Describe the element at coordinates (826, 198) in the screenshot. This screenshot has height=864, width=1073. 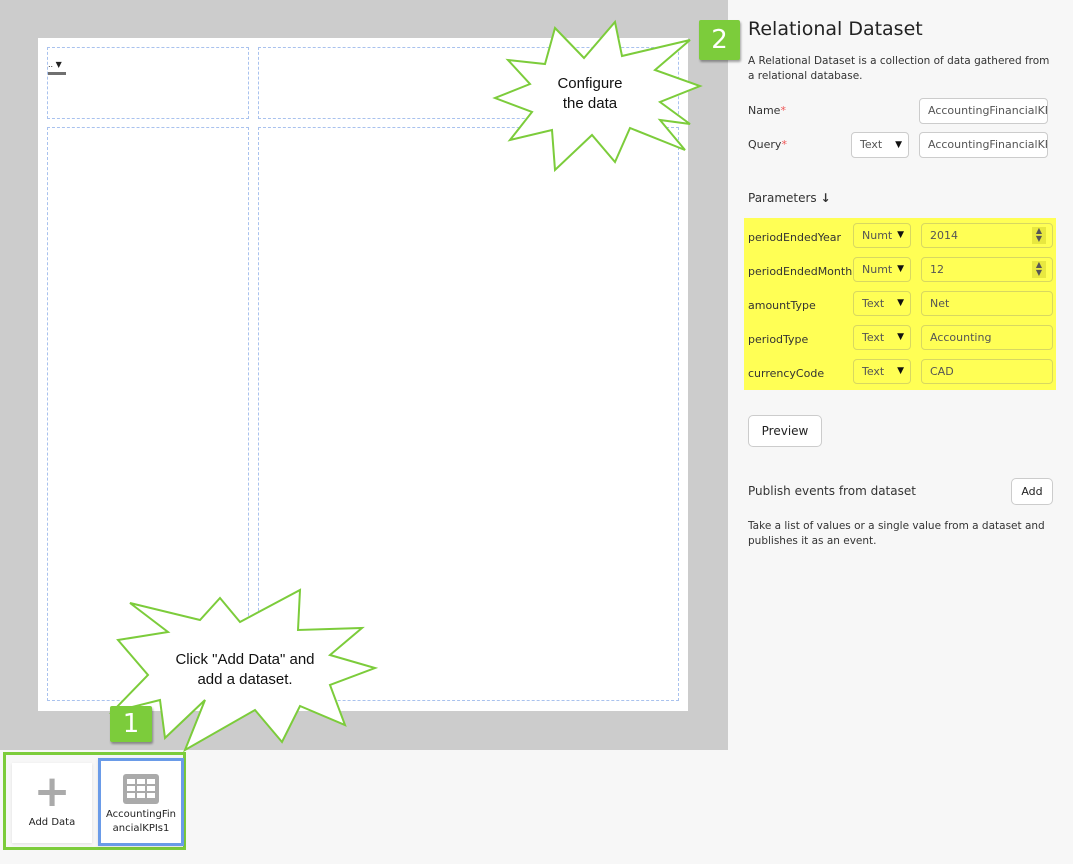
I see `sort-down-icon: ↓` at that location.